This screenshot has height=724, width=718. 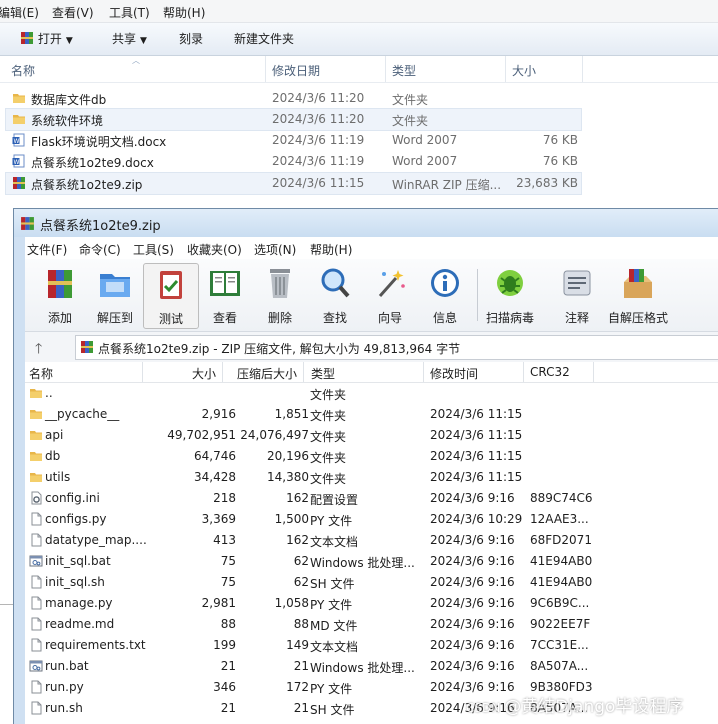 What do you see at coordinates (129, 12) in the screenshot?
I see `menu-tools: 工具(T)` at bounding box center [129, 12].